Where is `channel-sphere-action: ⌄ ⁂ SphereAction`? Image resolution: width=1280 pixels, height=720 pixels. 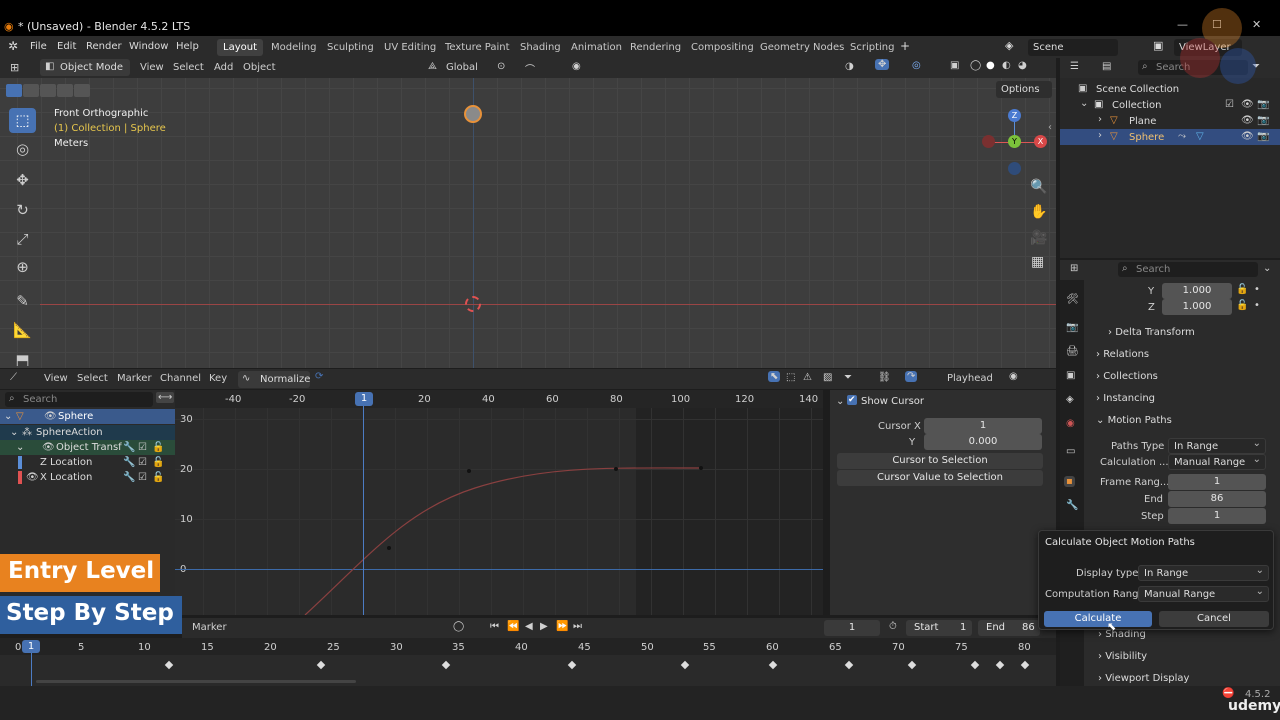 channel-sphere-action: ⌄ ⁂ SphereAction is located at coordinates (87, 432).